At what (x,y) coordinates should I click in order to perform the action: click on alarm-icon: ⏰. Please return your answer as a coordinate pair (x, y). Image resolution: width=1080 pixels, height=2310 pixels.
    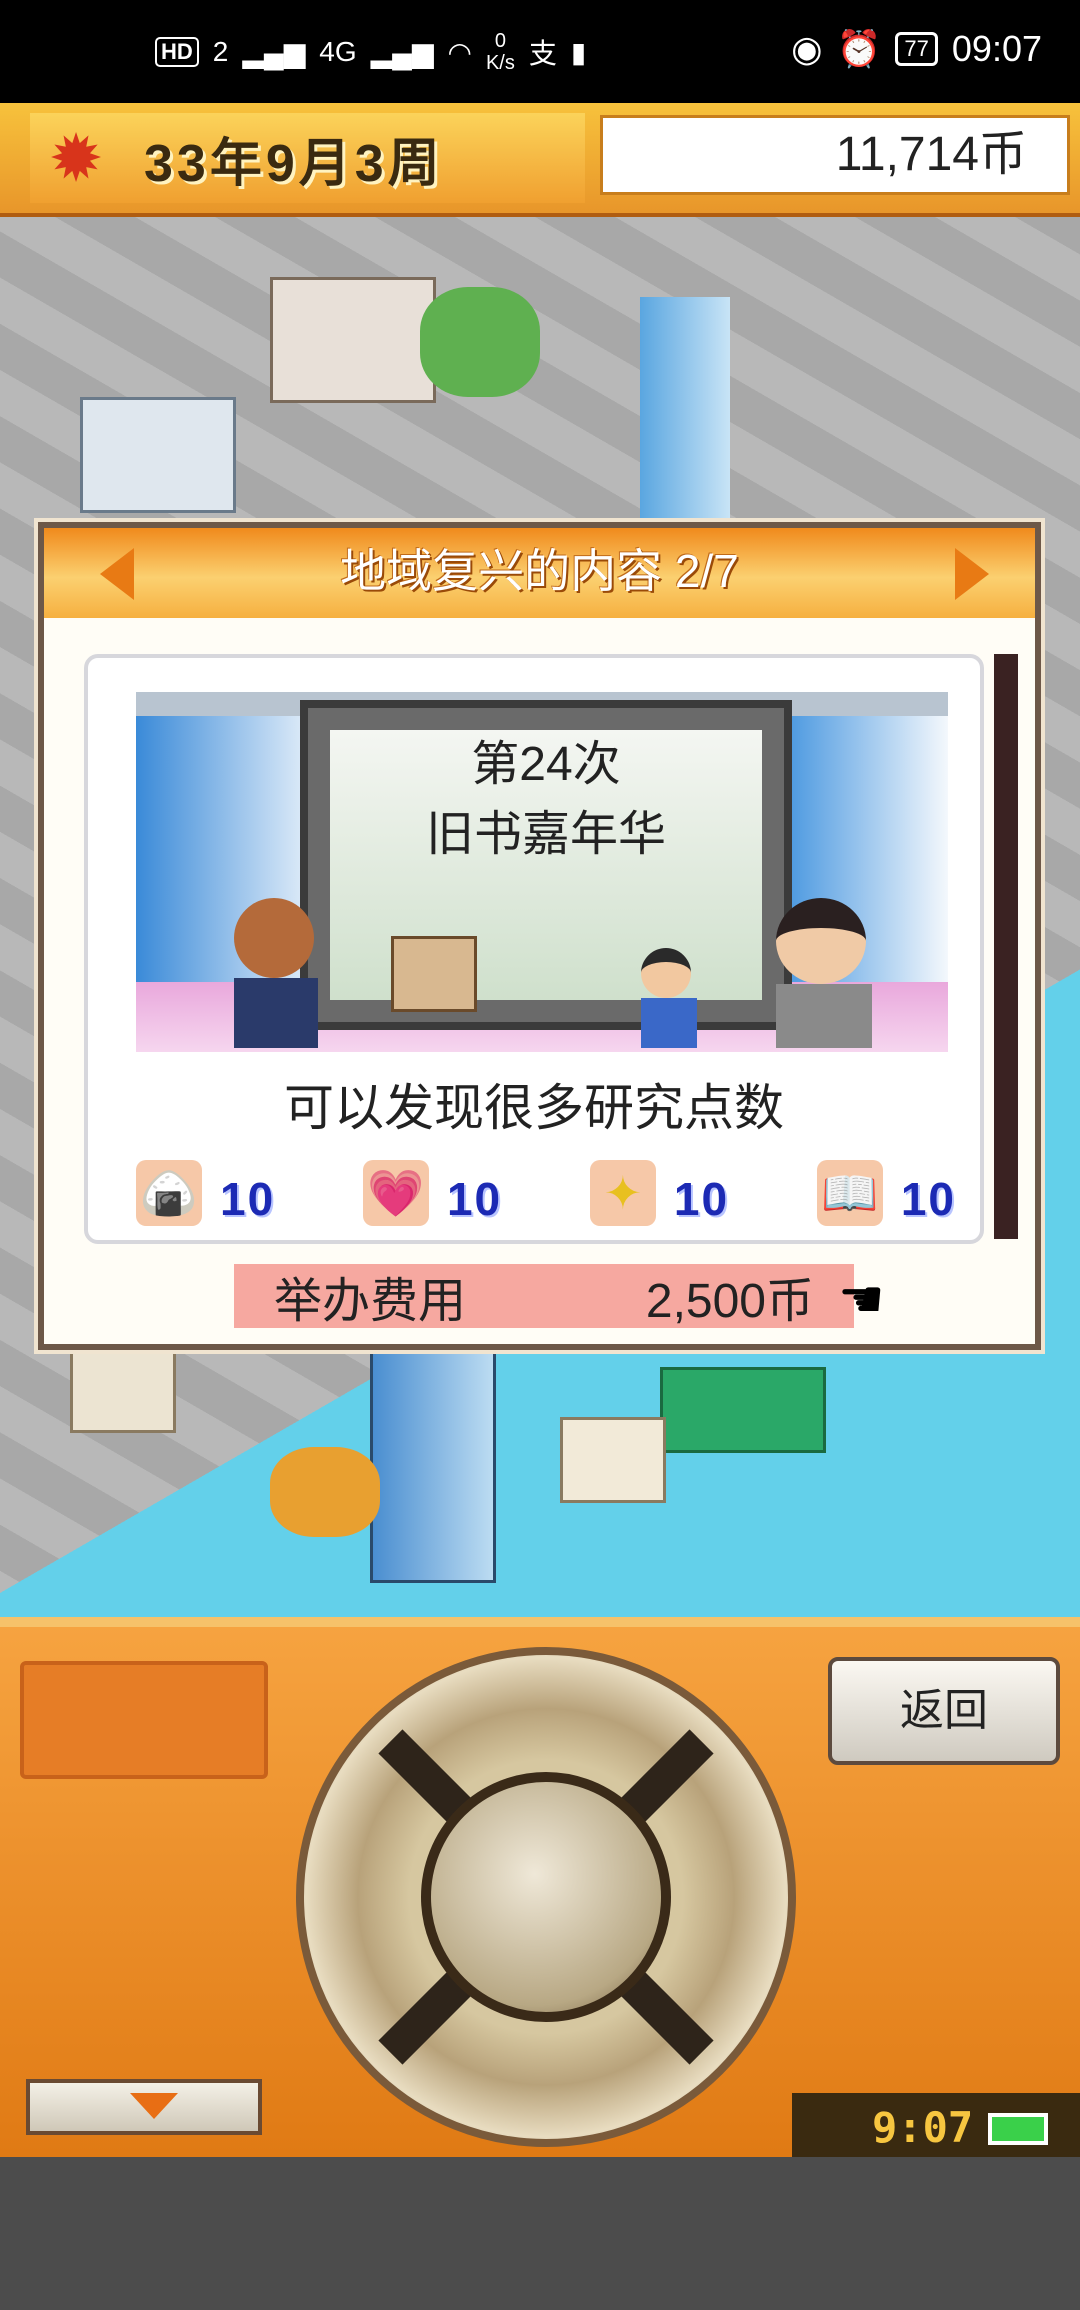
    Looking at the image, I should click on (859, 48).